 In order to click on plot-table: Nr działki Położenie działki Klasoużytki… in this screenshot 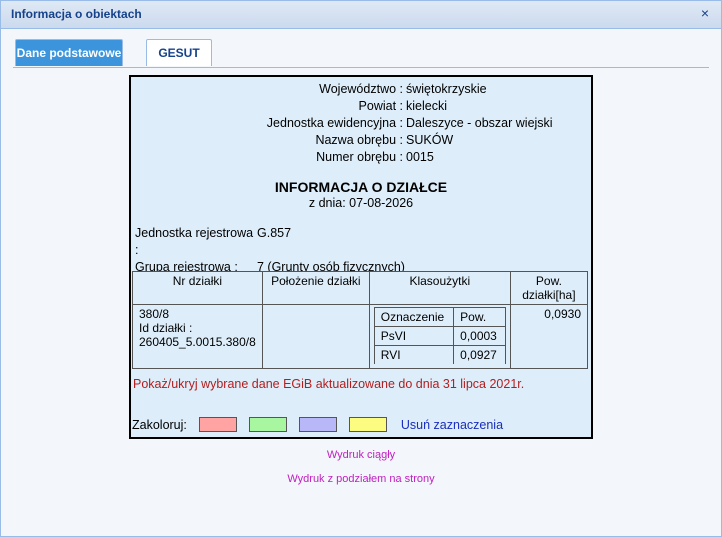, I will do `click(360, 320)`.